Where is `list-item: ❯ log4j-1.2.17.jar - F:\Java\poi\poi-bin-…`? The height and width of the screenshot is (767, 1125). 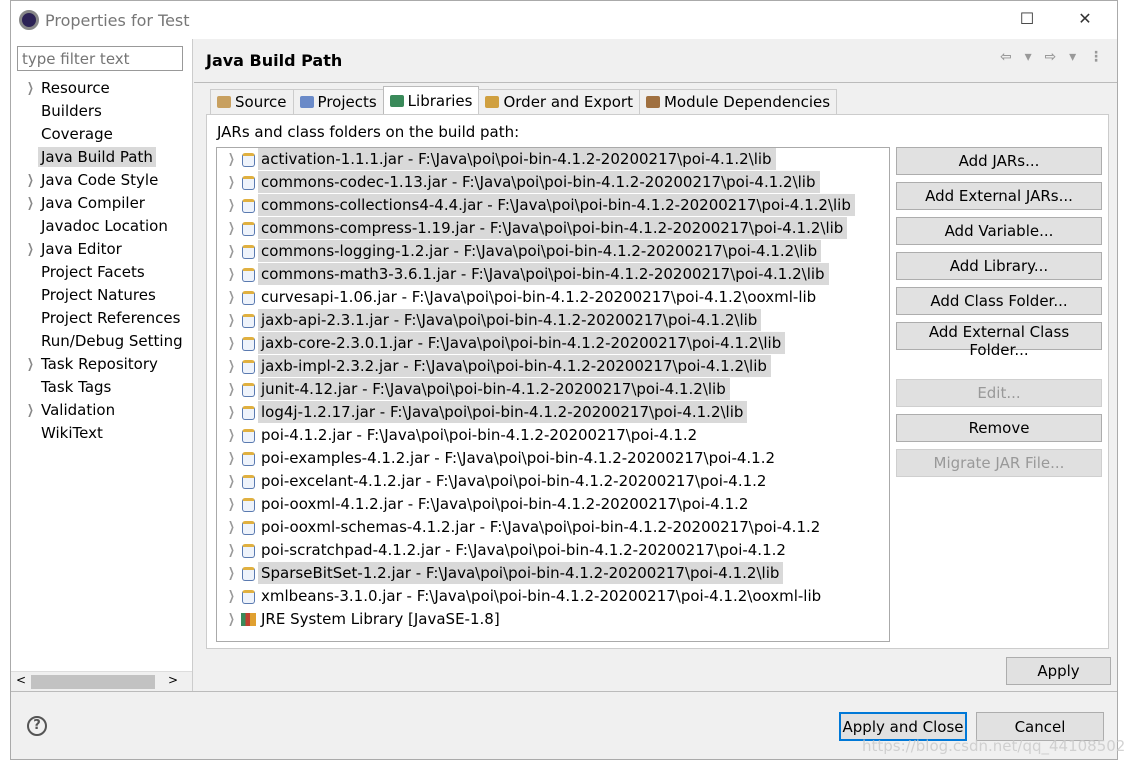
list-item: ❯ log4j-1.2.17.jar - F:\Java\poi\poi-bin-… is located at coordinates (553, 412).